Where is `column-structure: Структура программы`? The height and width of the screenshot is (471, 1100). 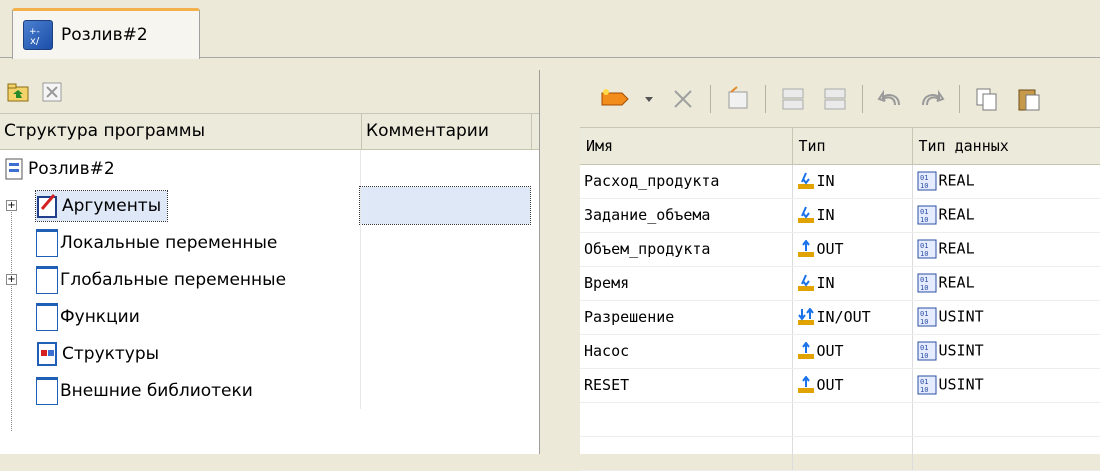
column-structure: Структура программы is located at coordinates (181, 131).